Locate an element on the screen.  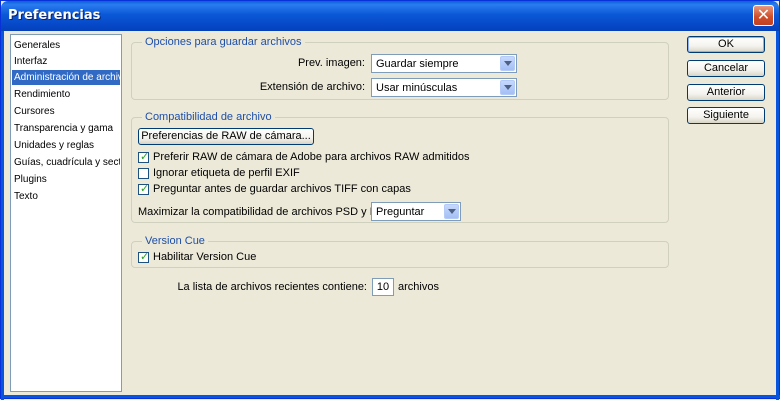
sidebar-item-transparencia: Transparencia y gama is located at coordinates (66, 128).